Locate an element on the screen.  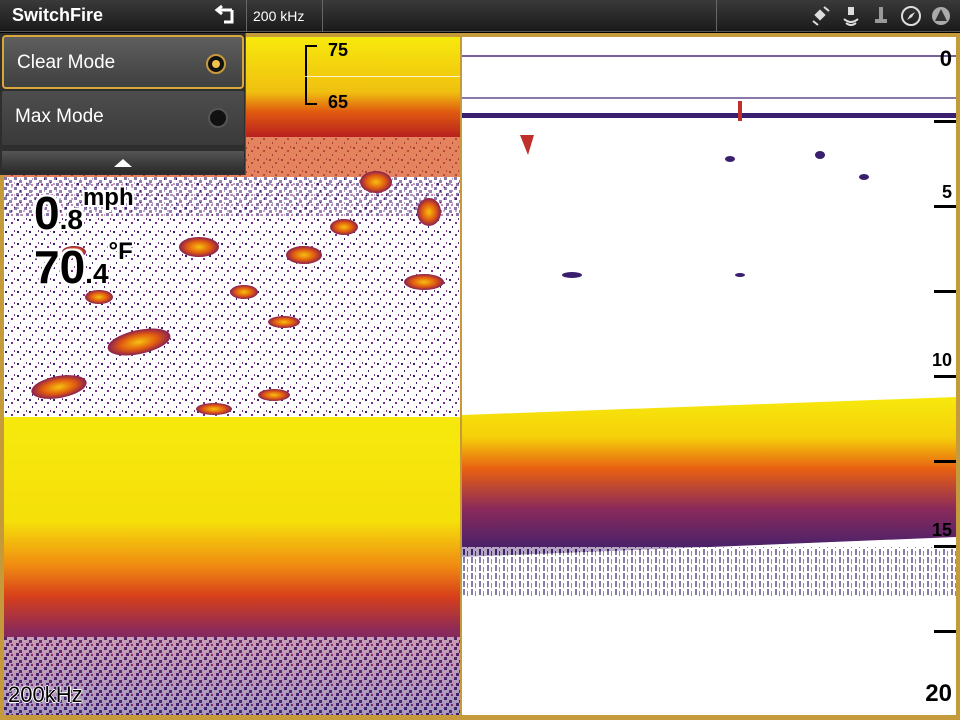
depth-label: 0 is located at coordinates (945, 58).